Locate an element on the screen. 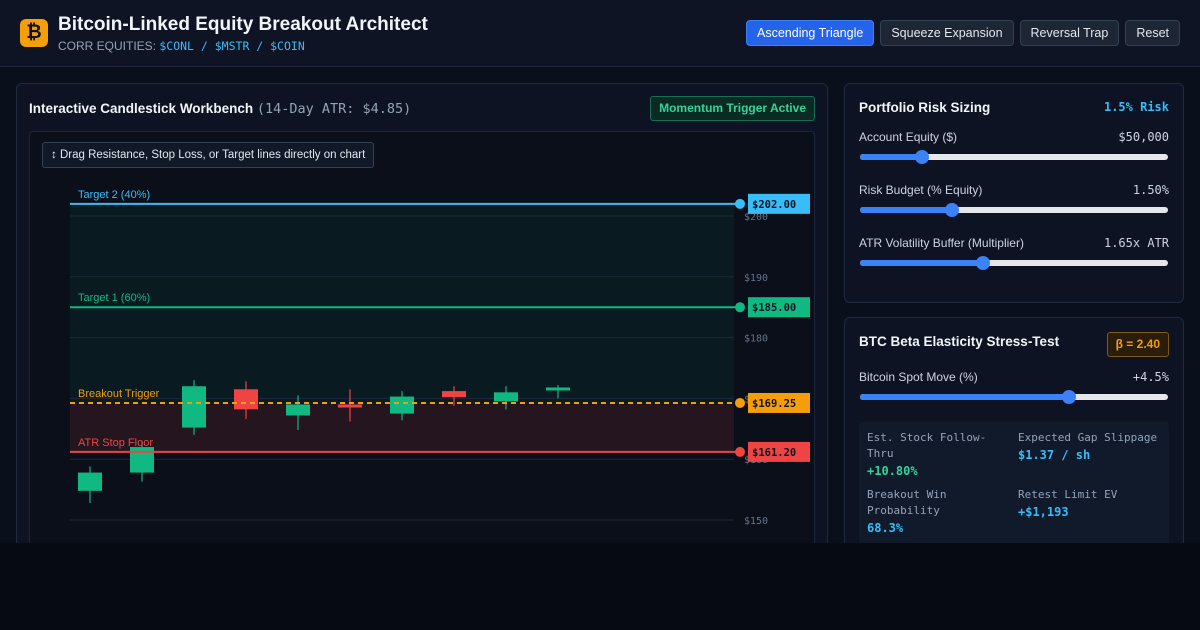 The image size is (1200, 630). atr-buffer-slider is located at coordinates (1014, 263).